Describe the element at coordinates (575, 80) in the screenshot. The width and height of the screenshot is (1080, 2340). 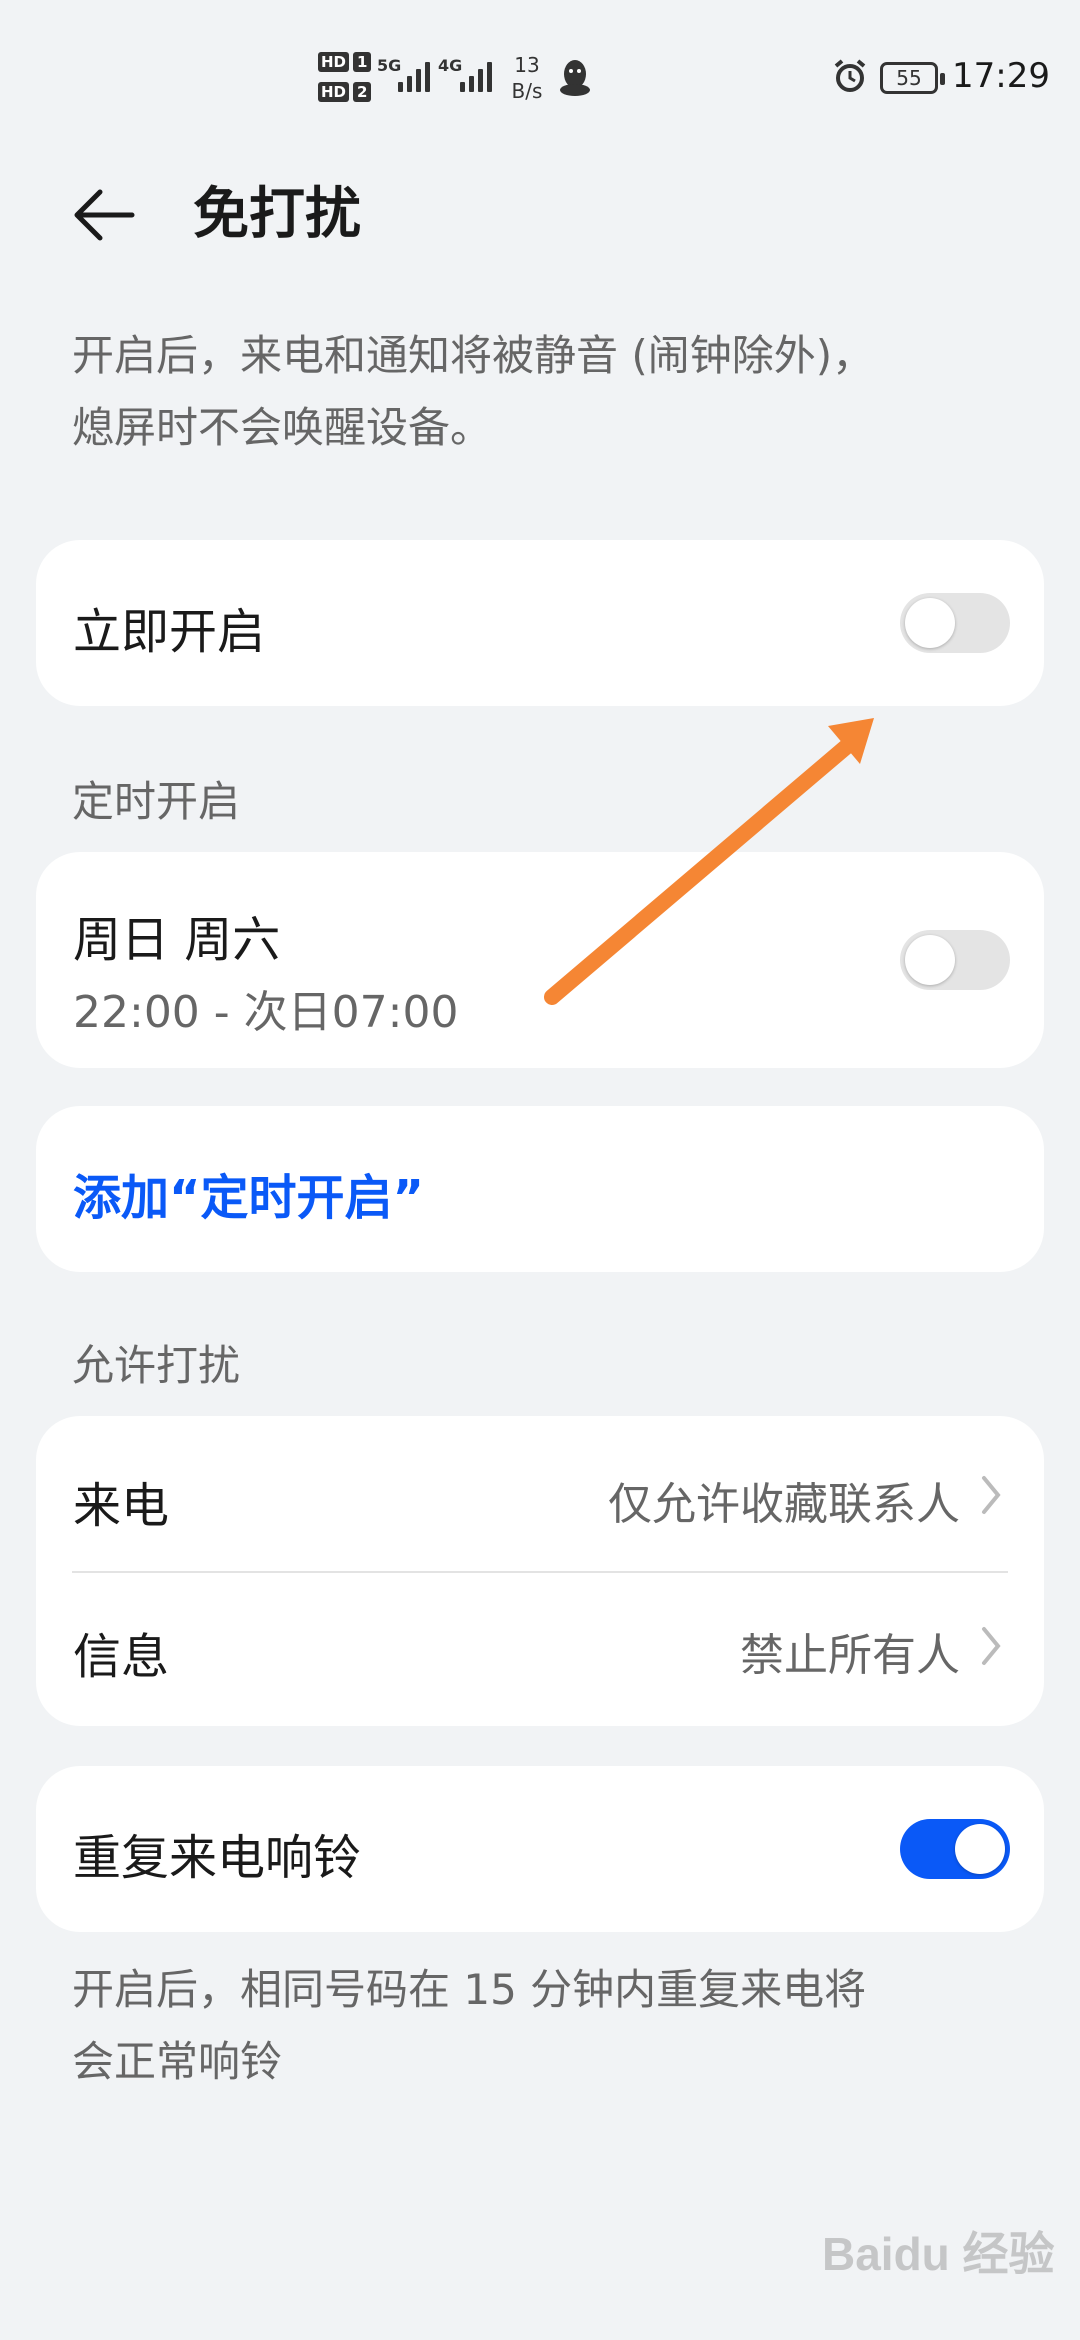
I see `qq-icon` at that location.